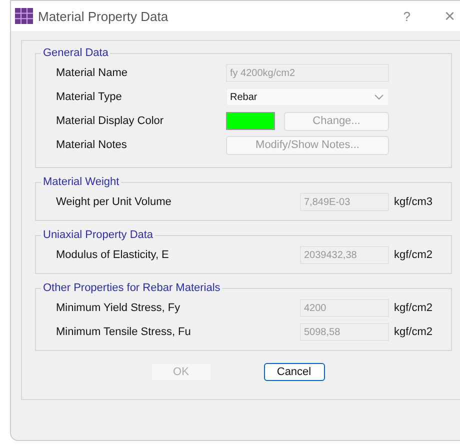  Describe the element at coordinates (114, 202) in the screenshot. I see `field-label: Weight per Unit Volume` at that location.